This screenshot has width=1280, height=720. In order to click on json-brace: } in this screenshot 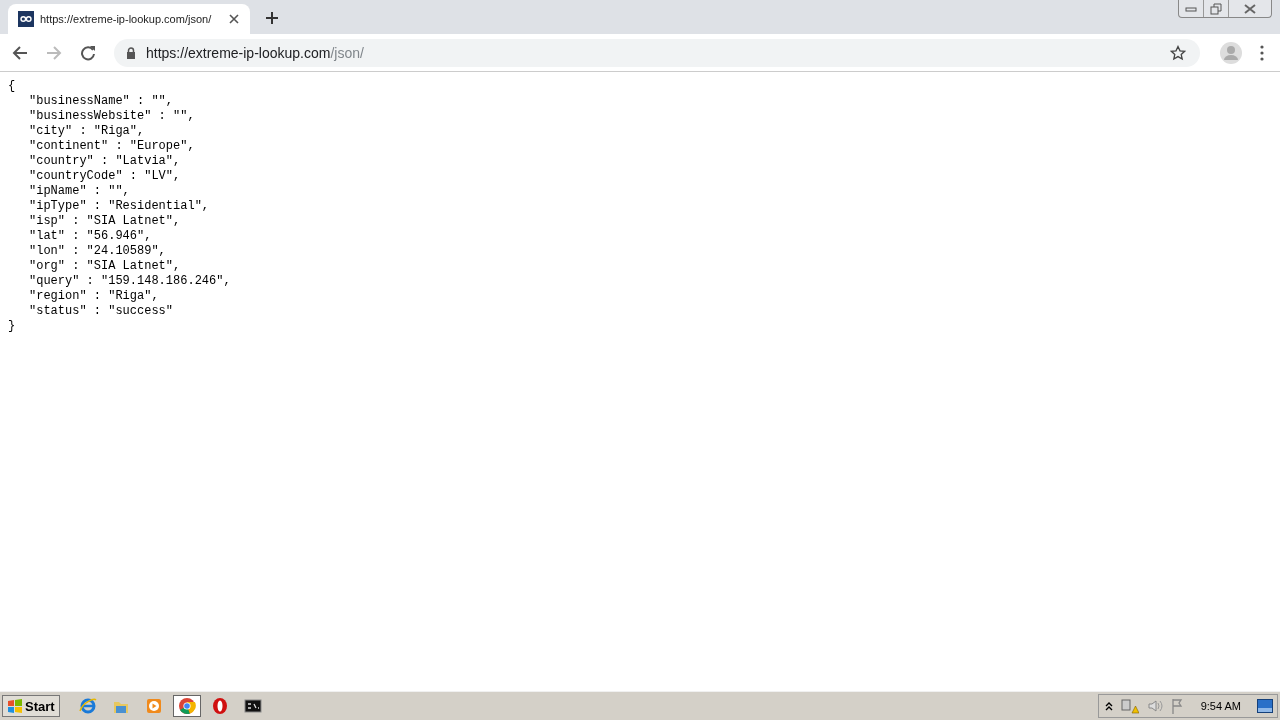, I will do `click(12, 326)`.